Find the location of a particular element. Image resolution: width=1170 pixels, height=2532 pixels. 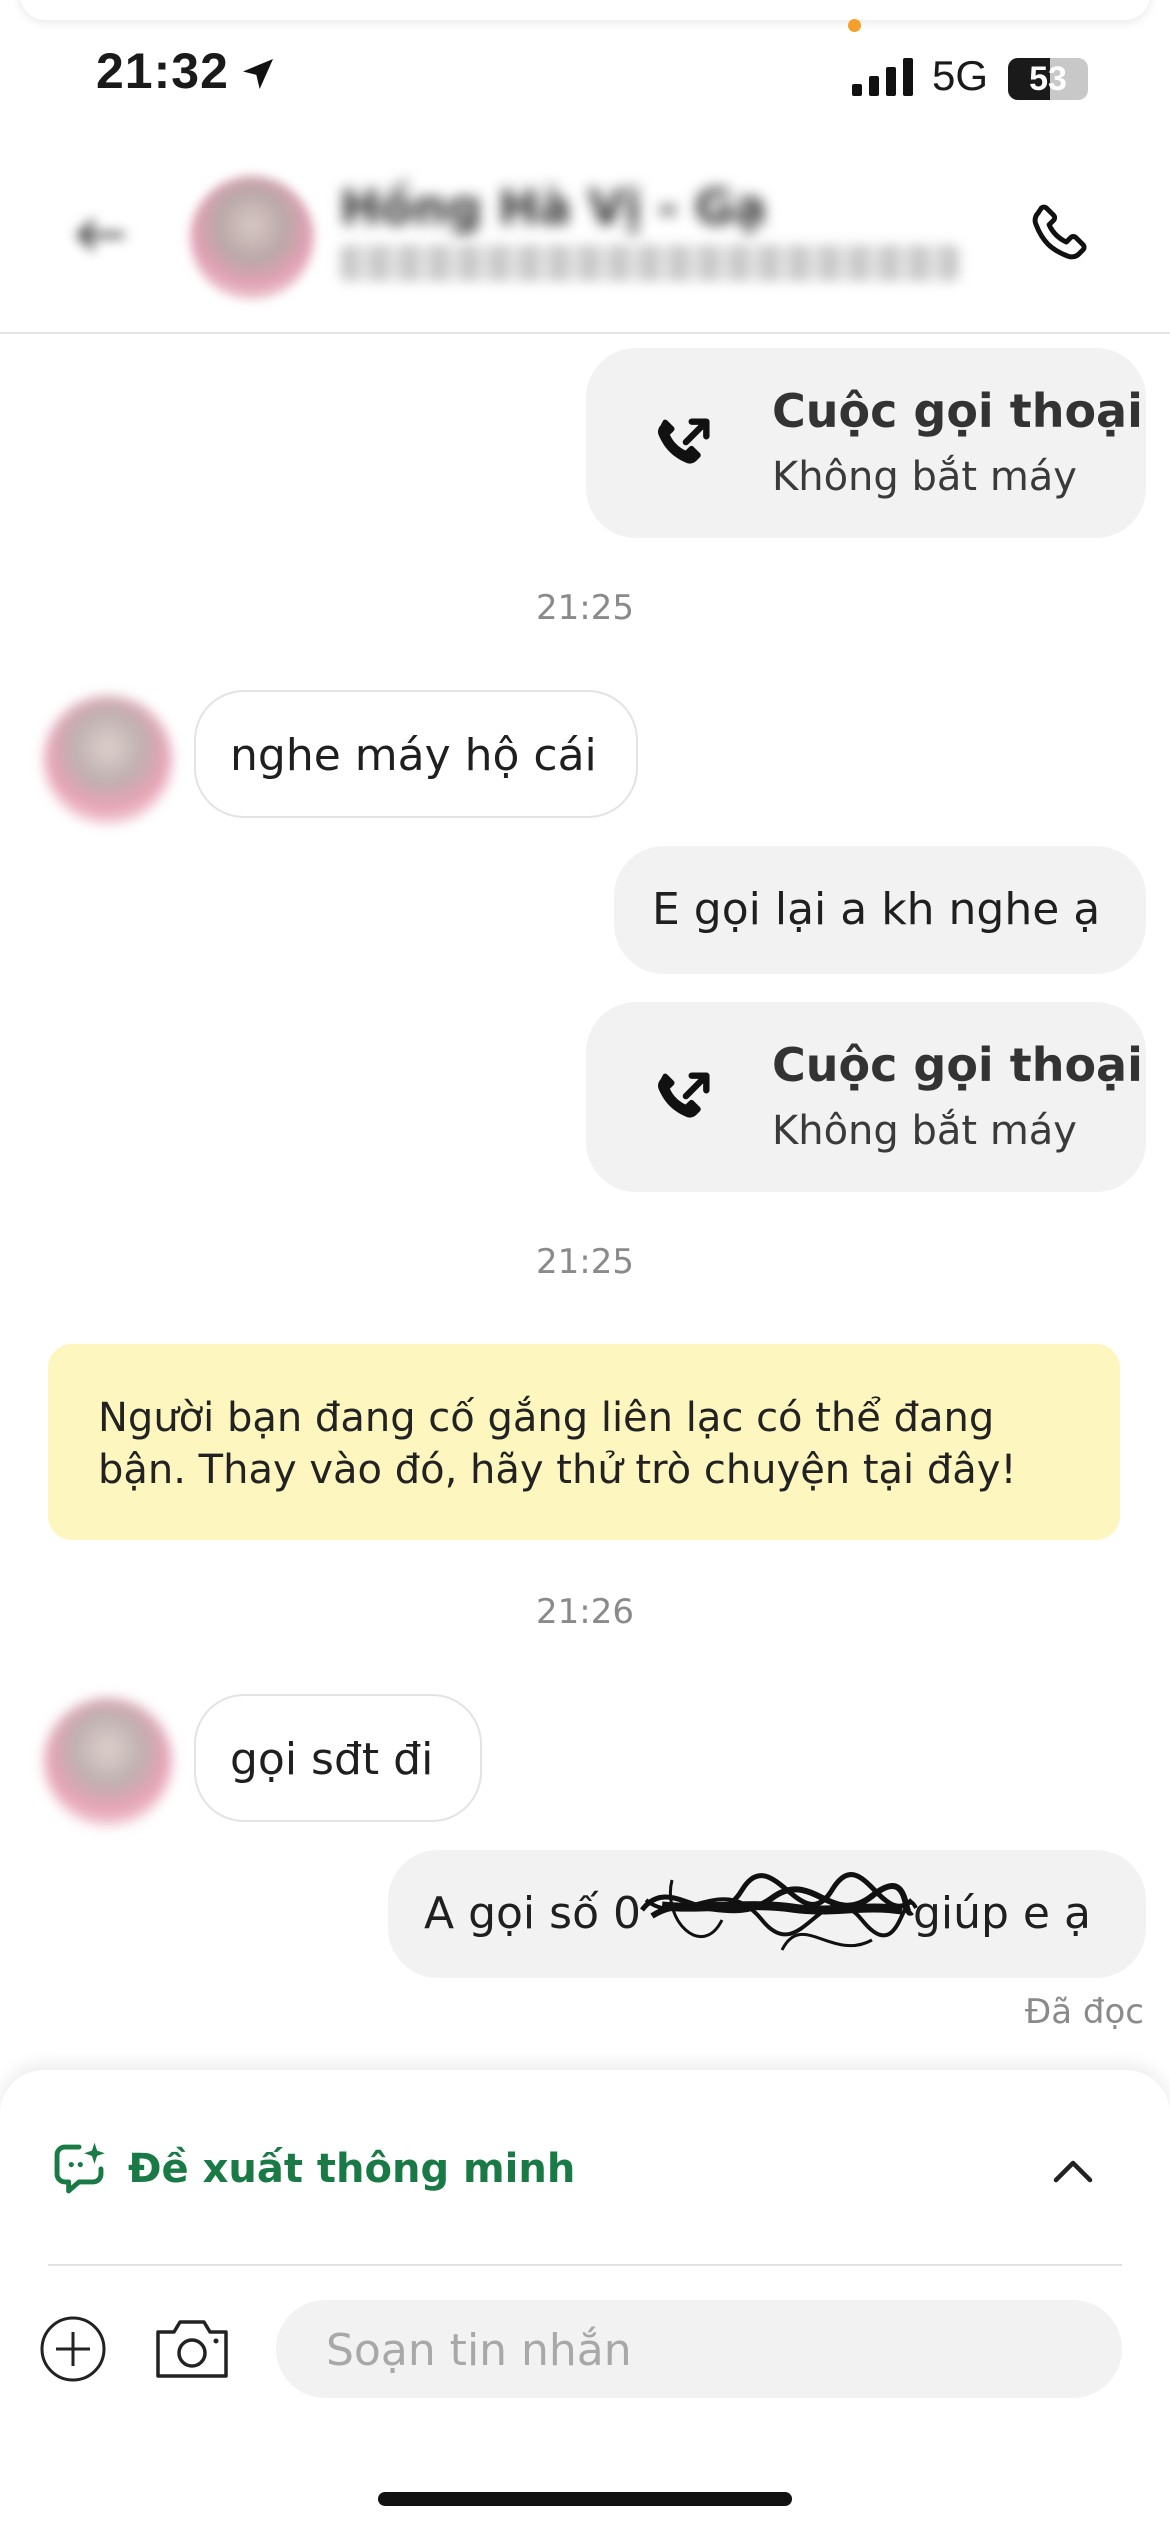

message-text-after-number: giúp e ạ is located at coordinates (994, 1913).